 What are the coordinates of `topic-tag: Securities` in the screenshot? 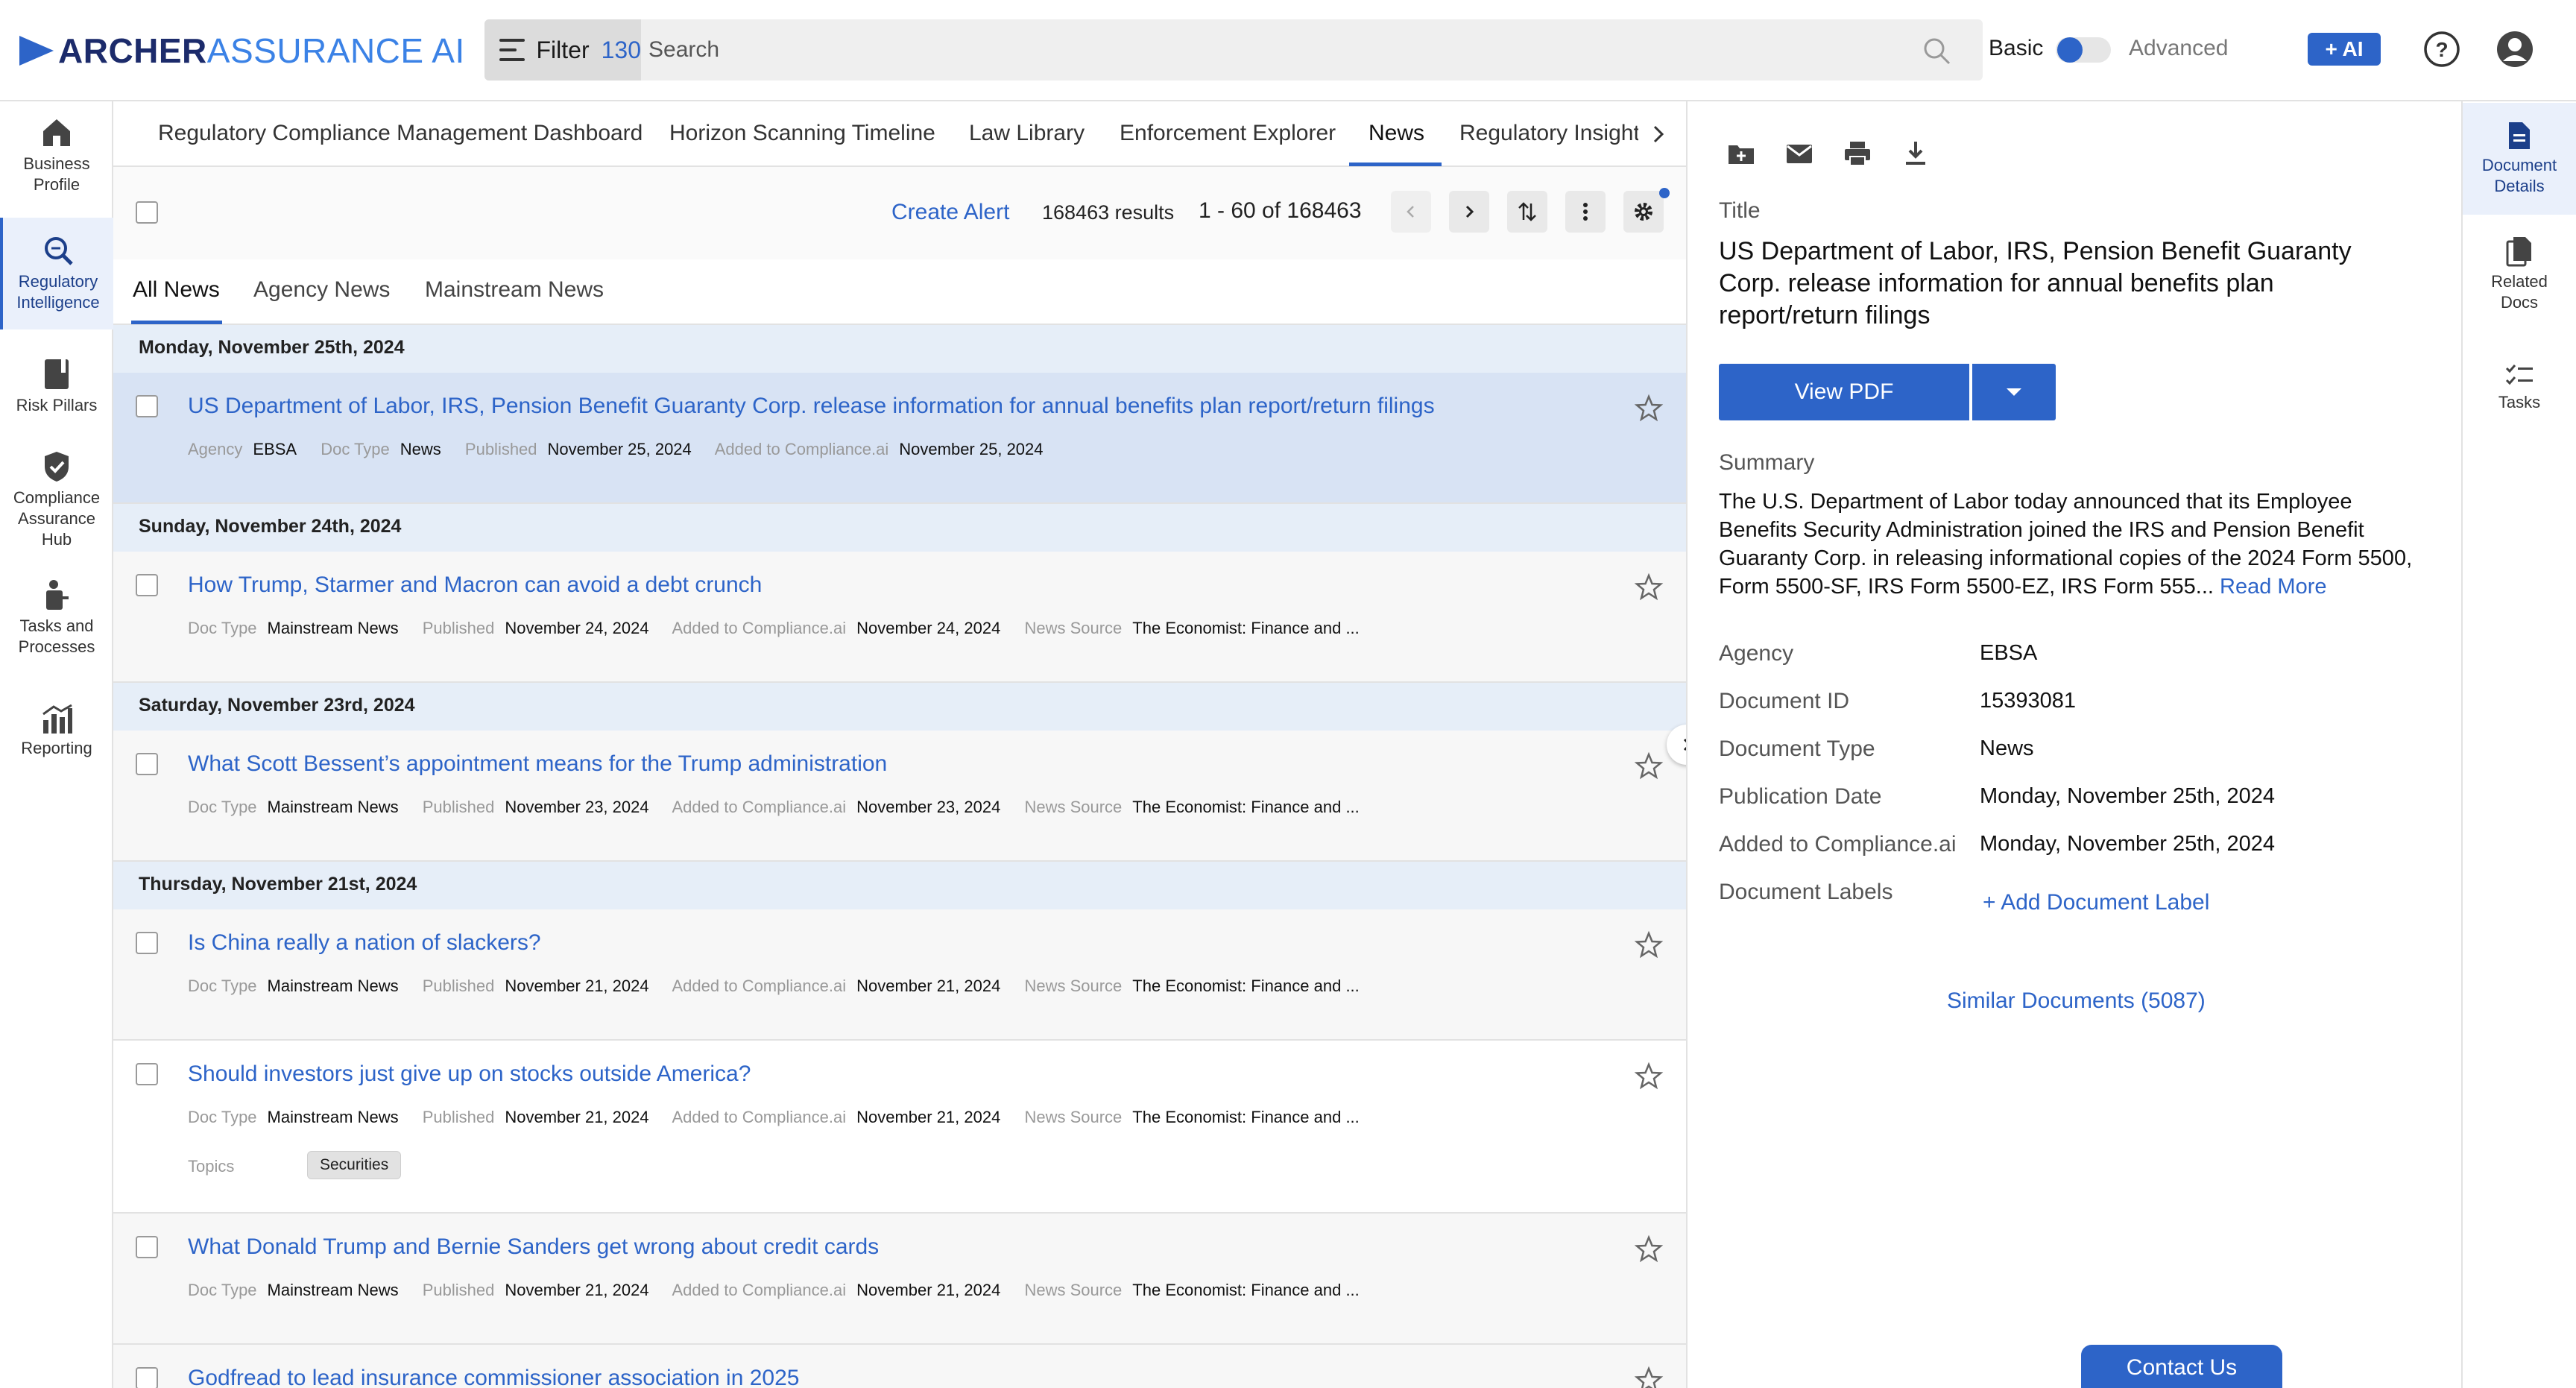 It's located at (354, 1165).